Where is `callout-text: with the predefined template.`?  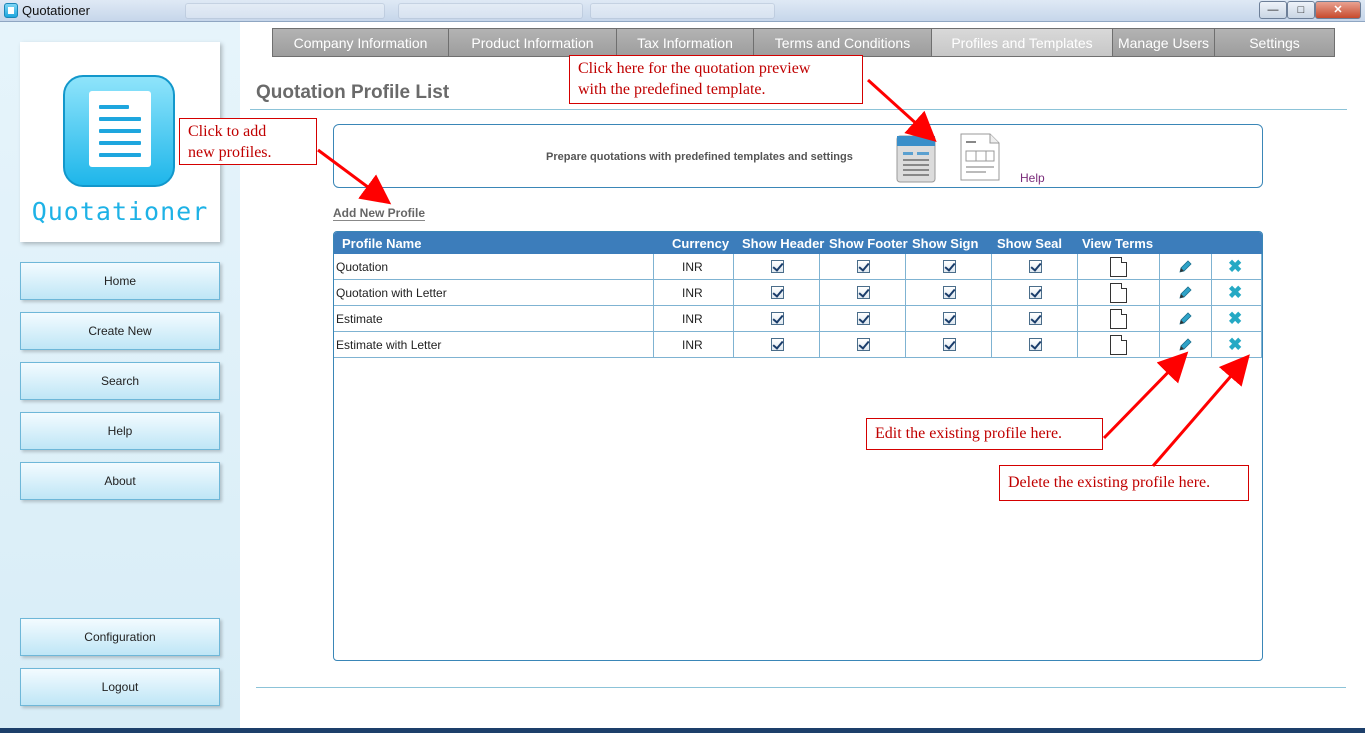 callout-text: with the predefined template. is located at coordinates (672, 89).